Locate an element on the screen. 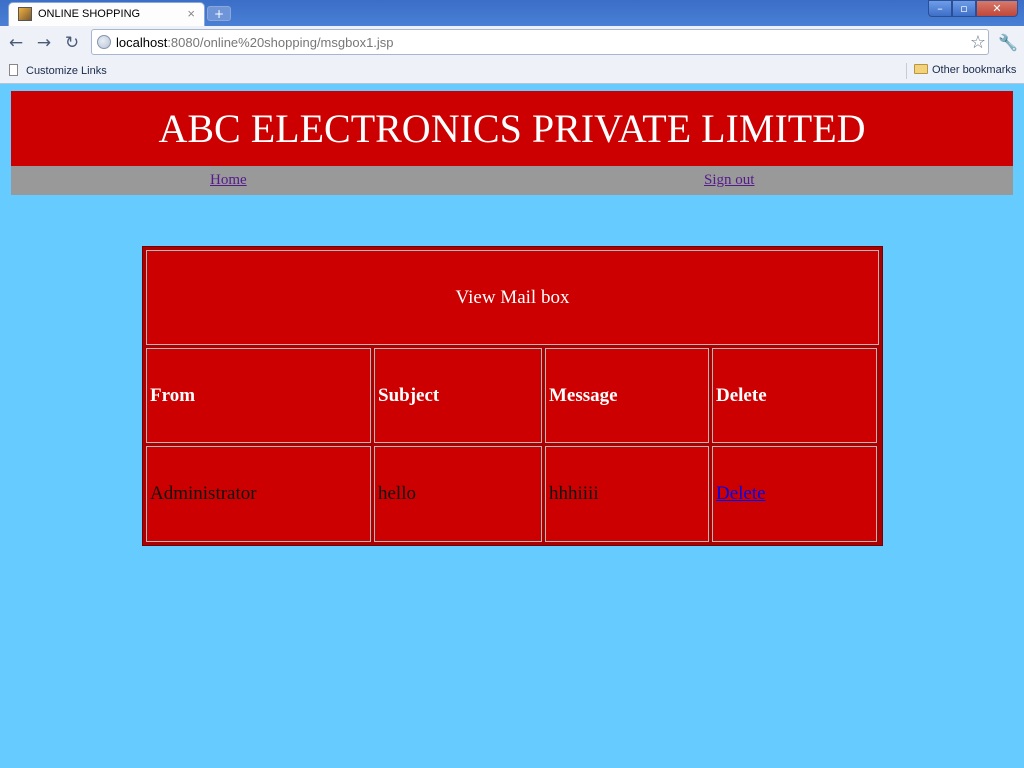 The height and width of the screenshot is (768, 1024). table-row-from: Administrator is located at coordinates (258, 494).